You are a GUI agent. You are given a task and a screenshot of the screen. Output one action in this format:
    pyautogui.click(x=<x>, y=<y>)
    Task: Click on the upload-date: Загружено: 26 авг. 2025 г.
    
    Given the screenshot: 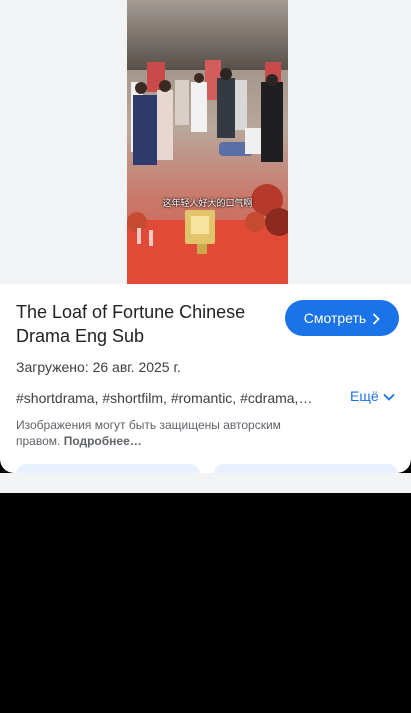 What is the action you would take?
    pyautogui.click(x=98, y=367)
    